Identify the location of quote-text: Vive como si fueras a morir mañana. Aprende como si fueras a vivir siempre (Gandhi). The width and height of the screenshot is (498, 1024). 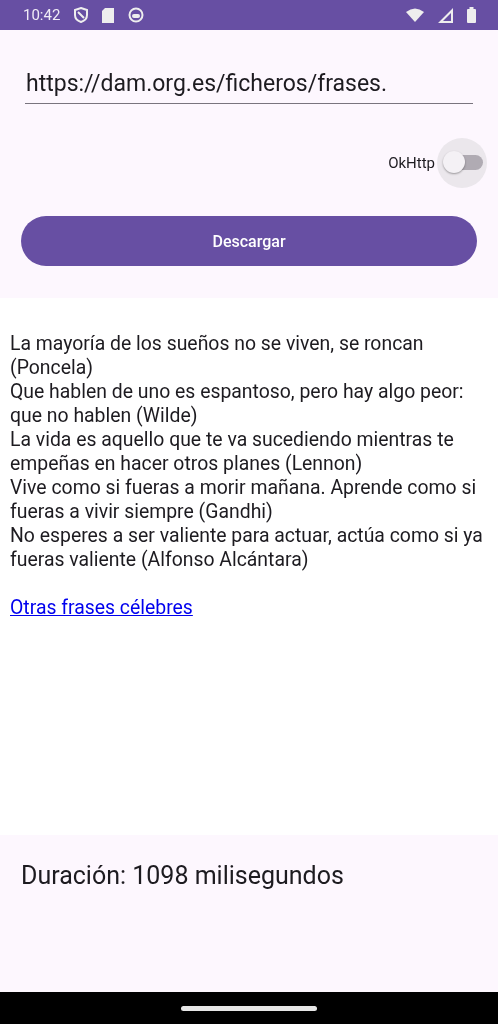
(244, 500).